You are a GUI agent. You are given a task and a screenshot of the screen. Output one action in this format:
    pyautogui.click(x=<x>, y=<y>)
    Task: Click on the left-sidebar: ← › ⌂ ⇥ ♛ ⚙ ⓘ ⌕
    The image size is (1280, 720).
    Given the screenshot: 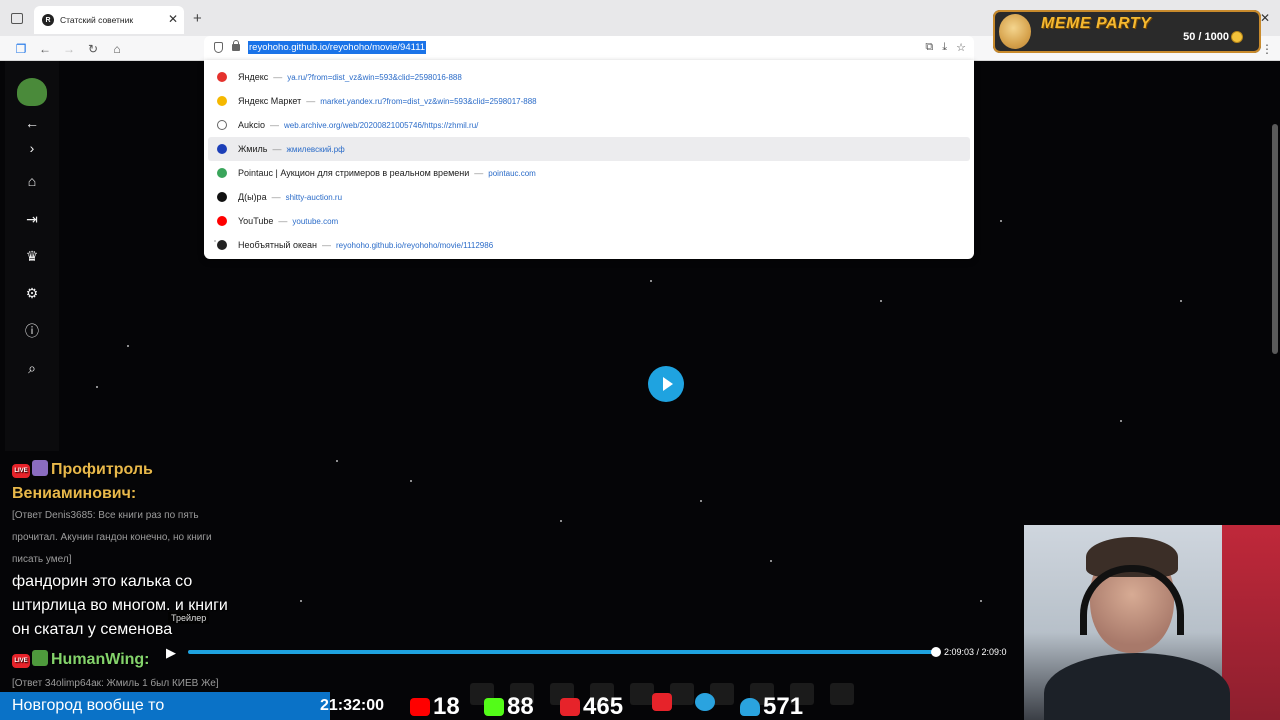 What is the action you would take?
    pyautogui.click(x=32, y=256)
    